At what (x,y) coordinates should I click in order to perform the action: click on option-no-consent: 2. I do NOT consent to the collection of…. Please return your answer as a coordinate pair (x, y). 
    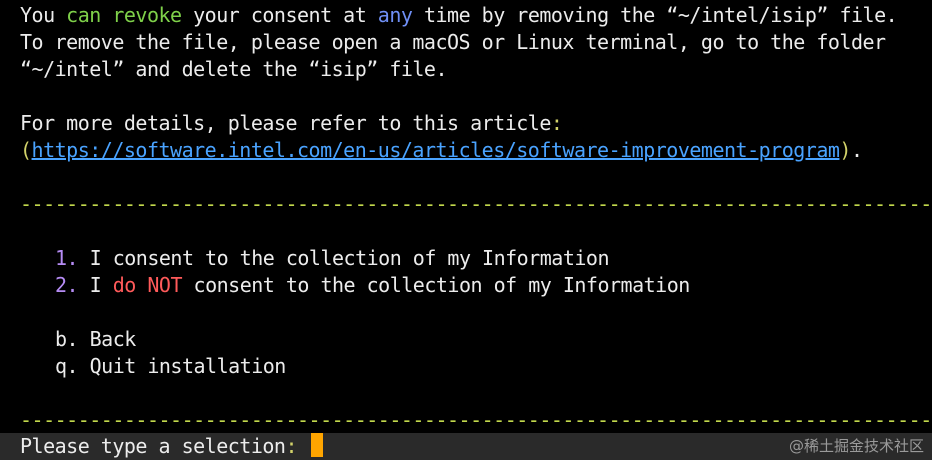
    Looking at the image, I should click on (372, 285).